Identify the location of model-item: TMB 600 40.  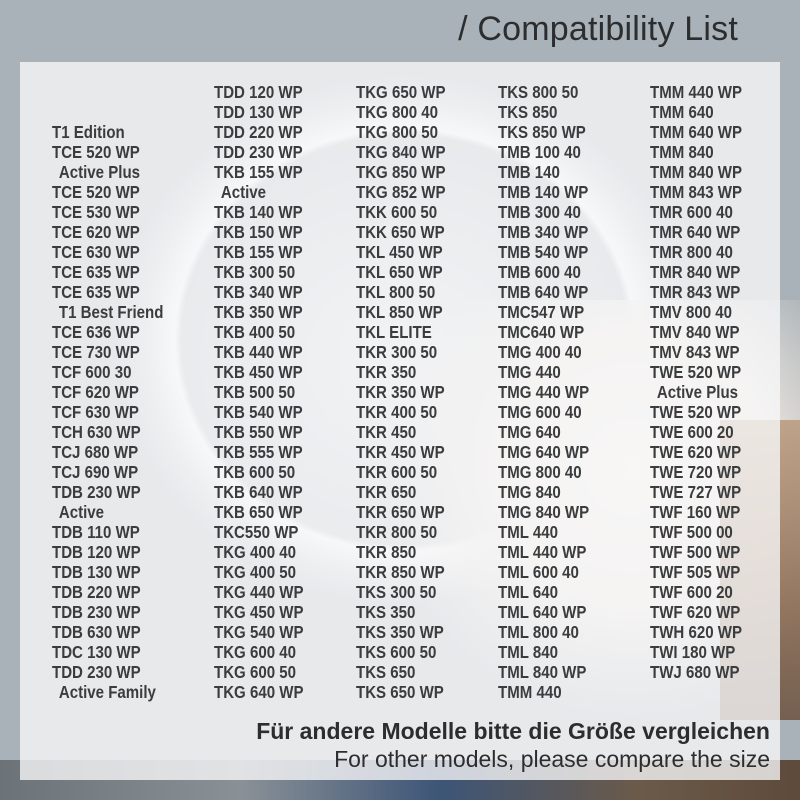
(539, 272).